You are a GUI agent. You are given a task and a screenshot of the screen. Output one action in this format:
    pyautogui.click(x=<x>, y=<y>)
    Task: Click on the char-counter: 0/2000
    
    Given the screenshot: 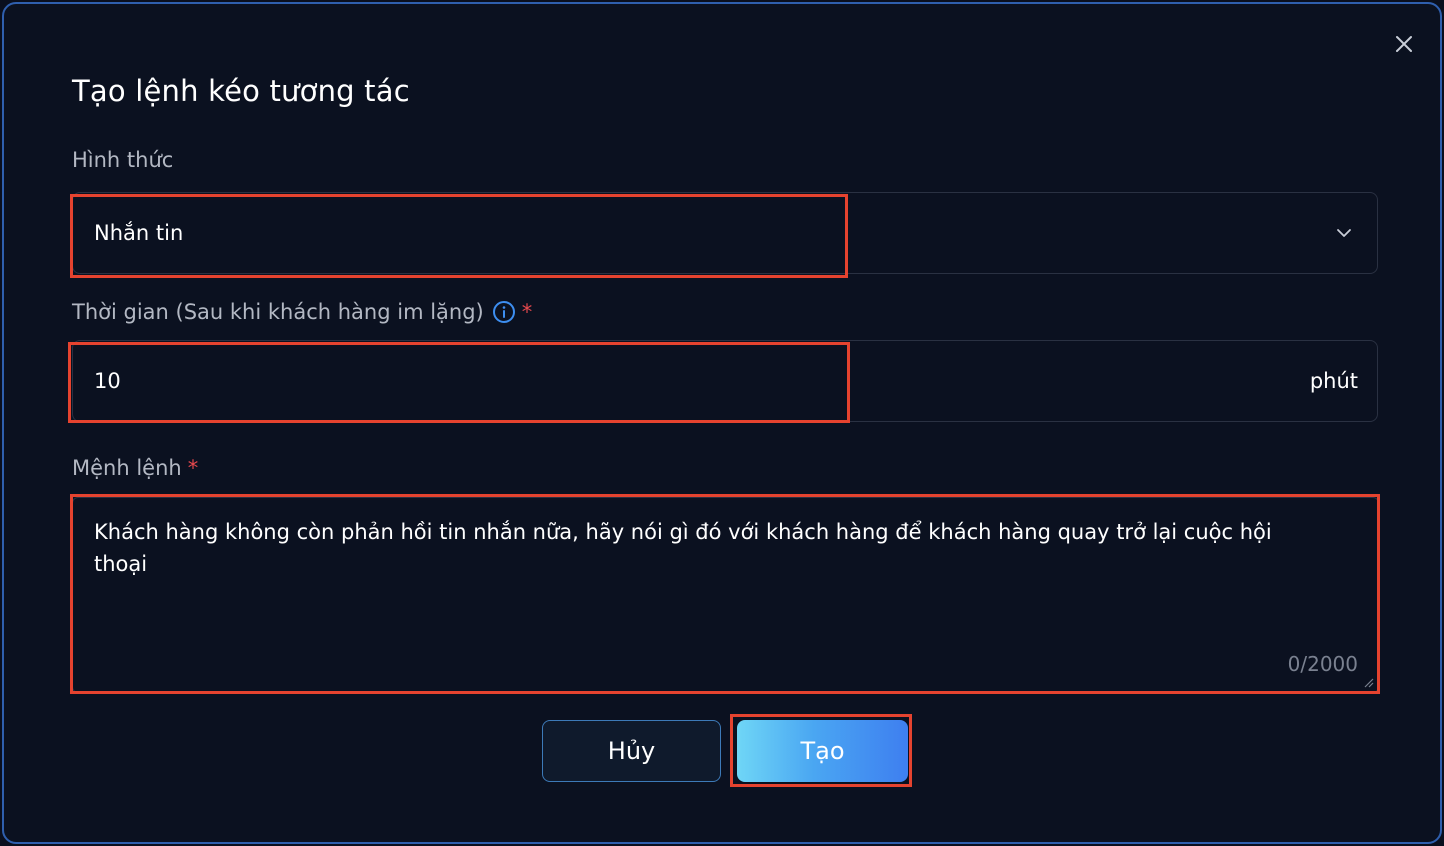 What is the action you would take?
    pyautogui.click(x=1322, y=664)
    